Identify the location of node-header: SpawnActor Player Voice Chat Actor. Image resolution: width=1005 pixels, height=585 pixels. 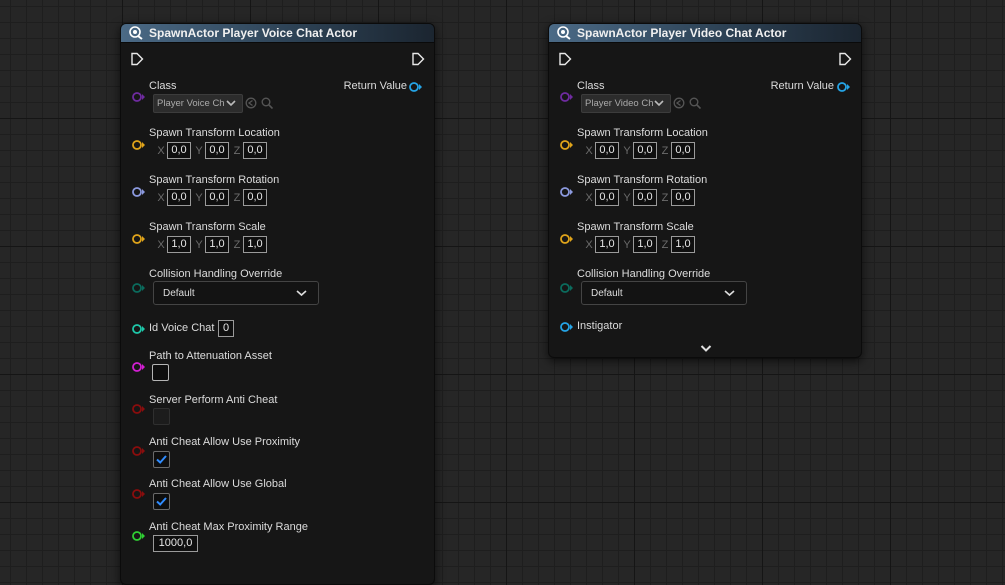
(277, 33).